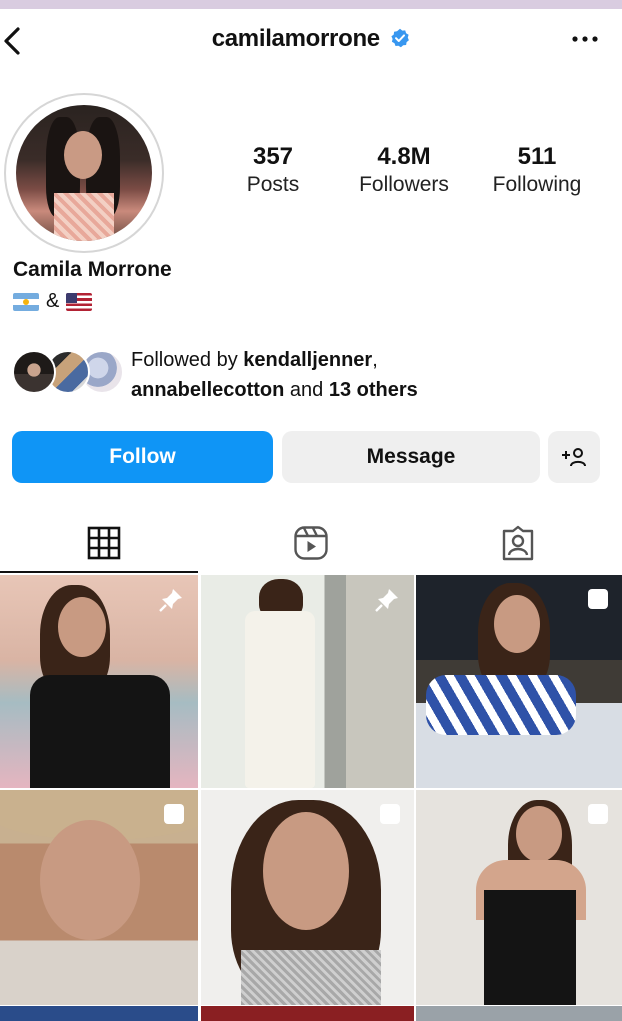 The image size is (622, 1021). I want to click on profile-full-name: Camila Morrone, so click(92, 269).